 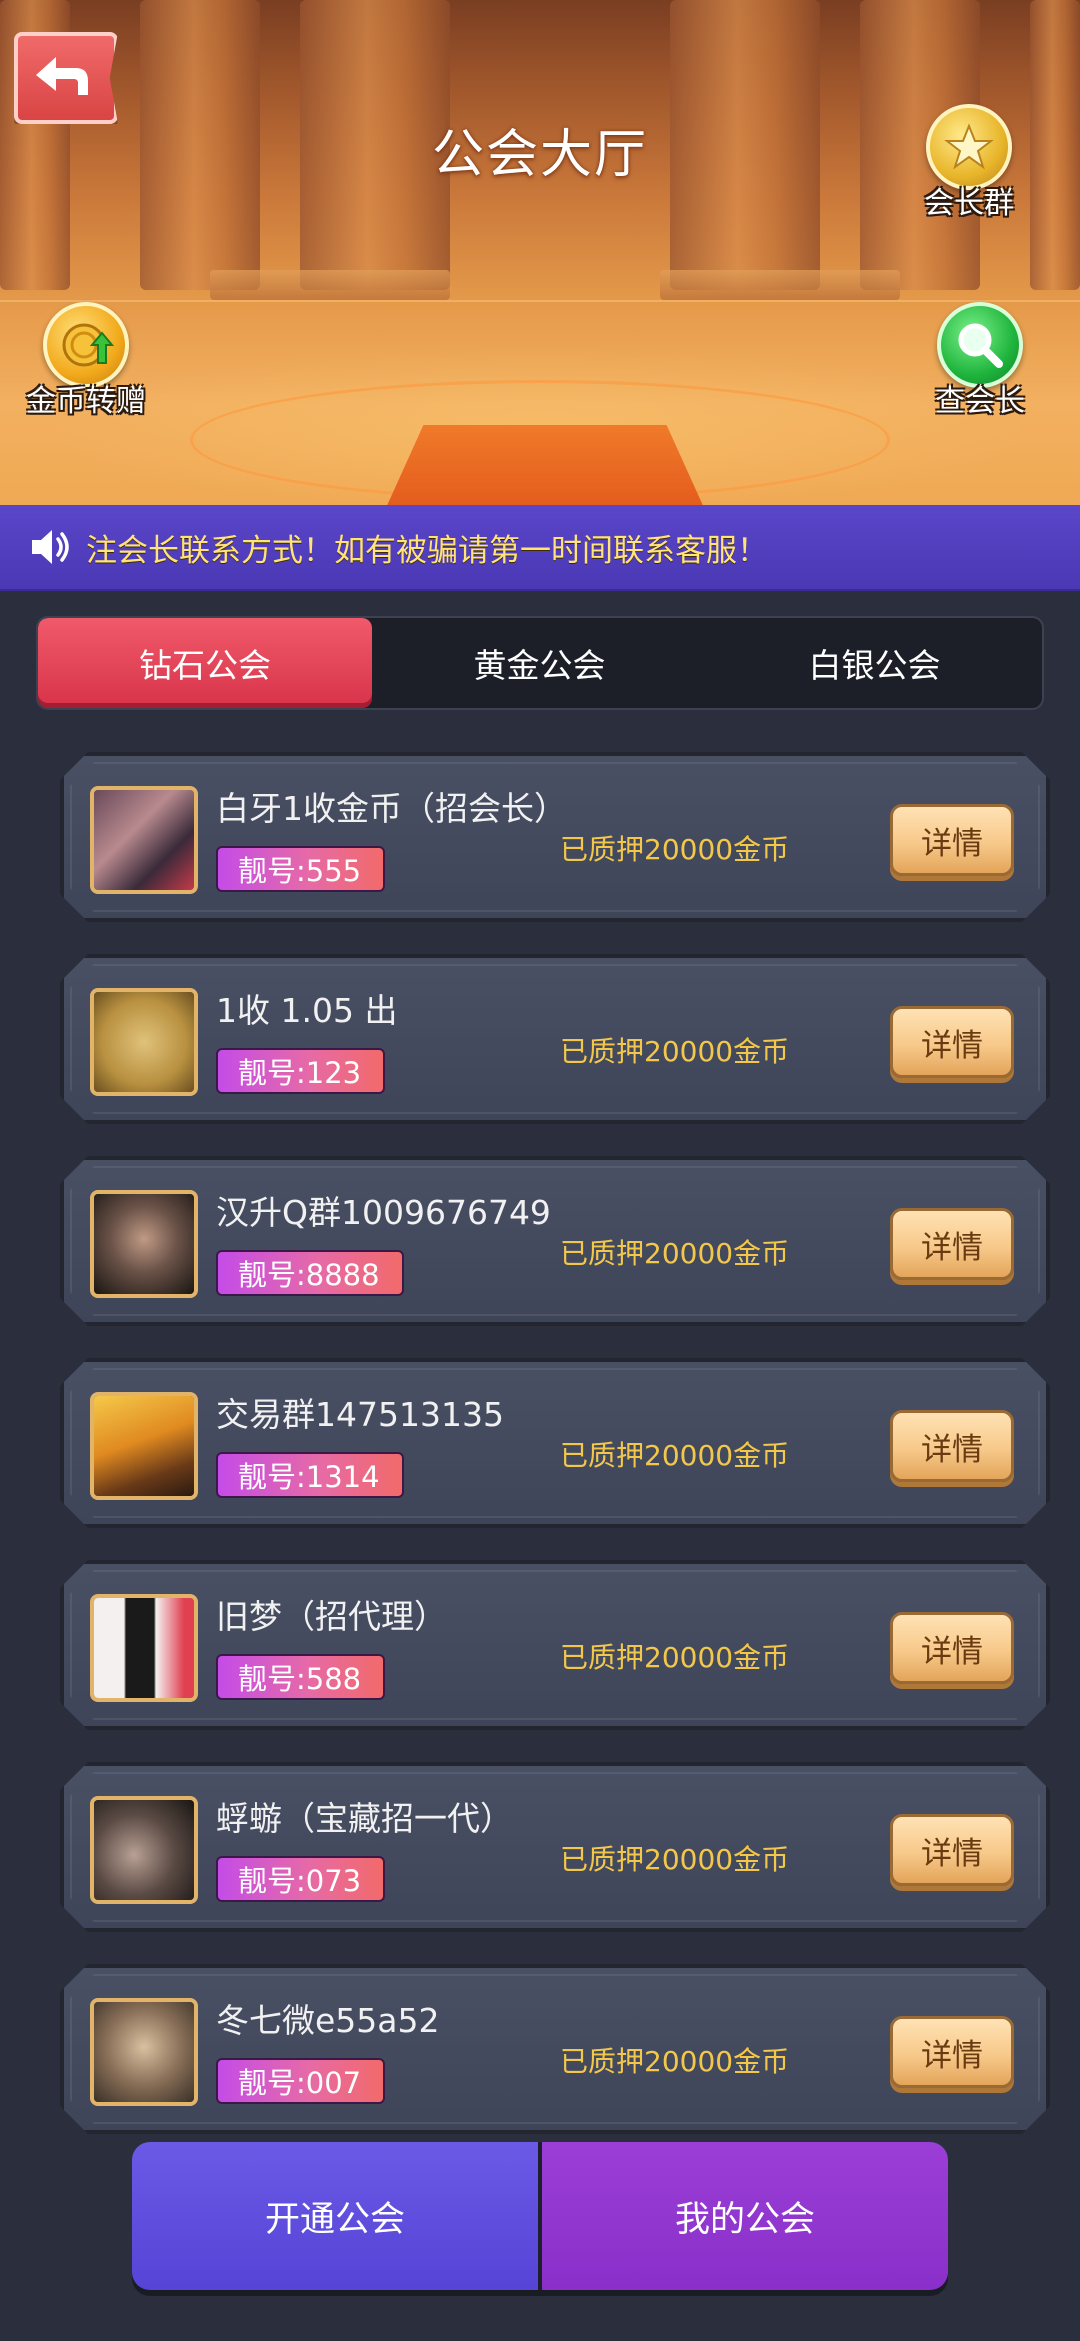 I want to click on guild-name: 交易群147513135, so click(x=360, y=1414).